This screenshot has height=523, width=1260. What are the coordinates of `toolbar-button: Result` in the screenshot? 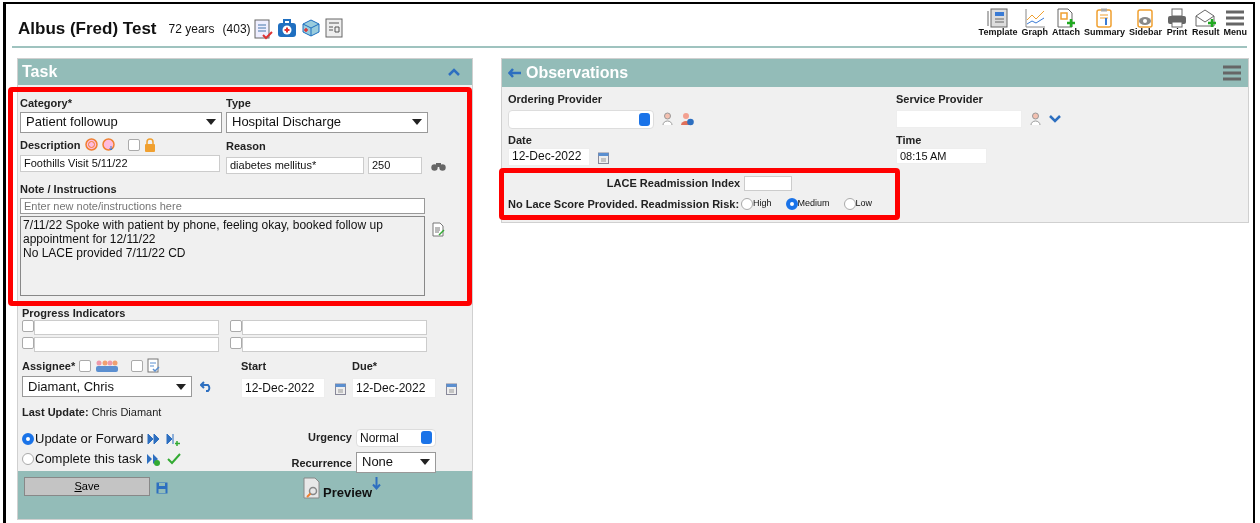 It's located at (1206, 22).